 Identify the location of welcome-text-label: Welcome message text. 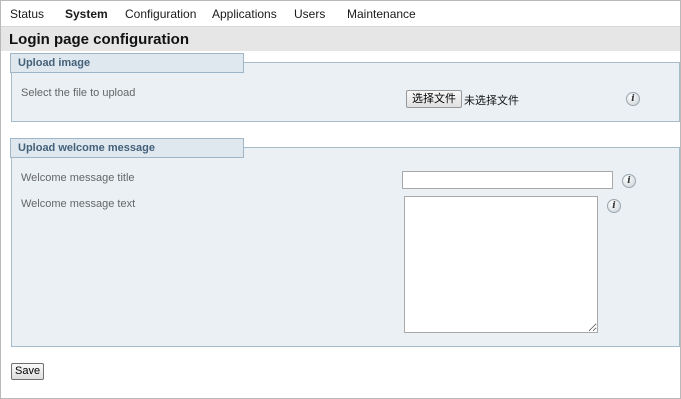
(78, 204).